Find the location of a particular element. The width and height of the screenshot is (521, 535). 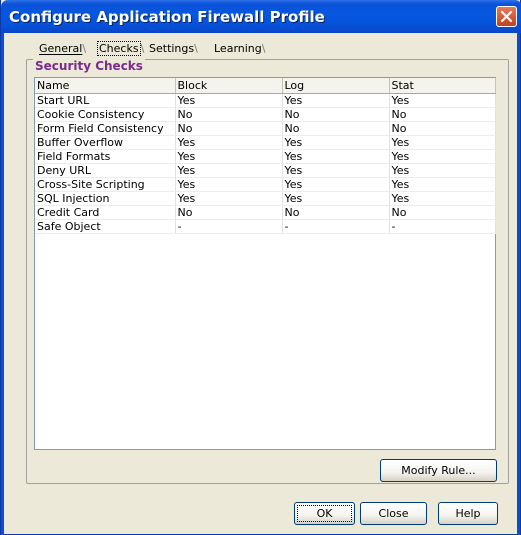

column-header-stat: Stat is located at coordinates (442, 86).